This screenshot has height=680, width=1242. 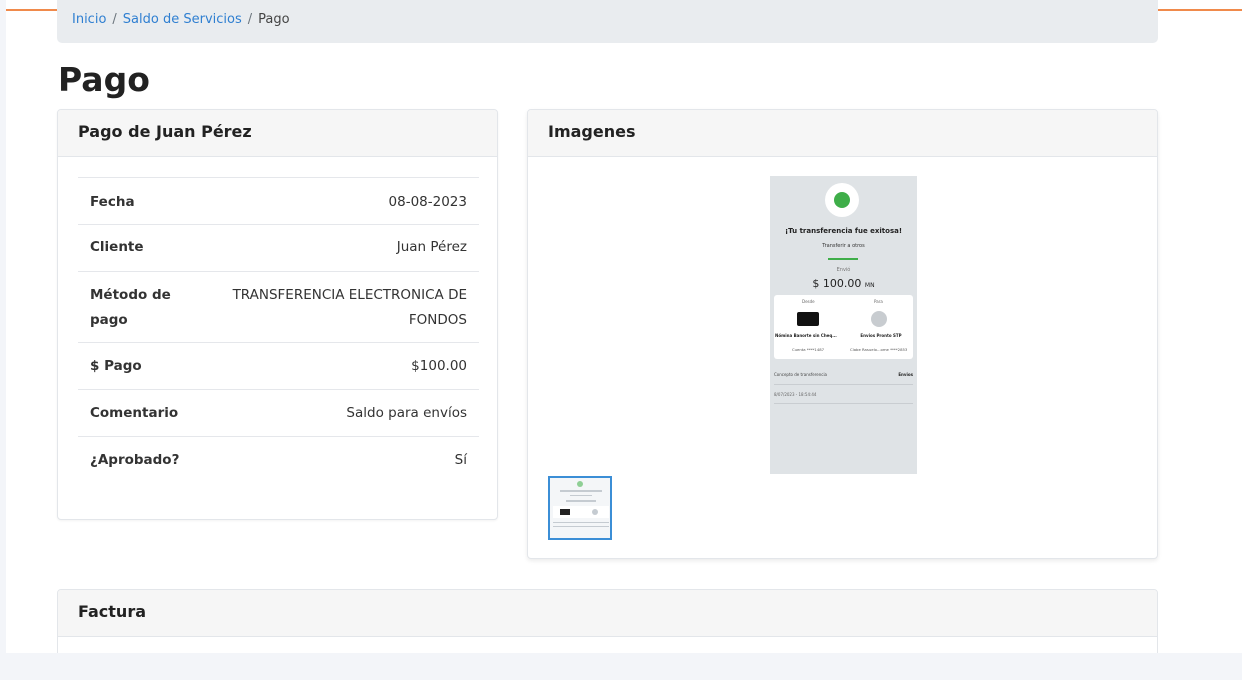 I want to click on receipt-concept-value: Envios, so click(x=905, y=374).